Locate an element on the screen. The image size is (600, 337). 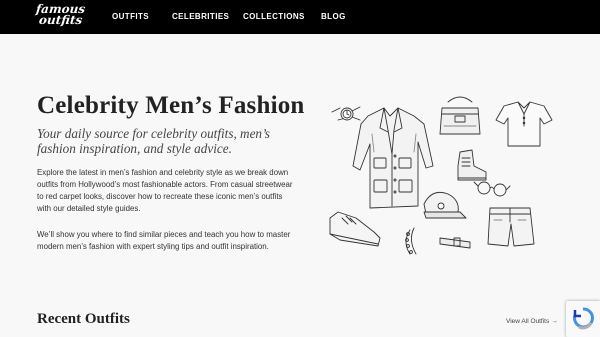
cap-icon is located at coordinates (445, 205).